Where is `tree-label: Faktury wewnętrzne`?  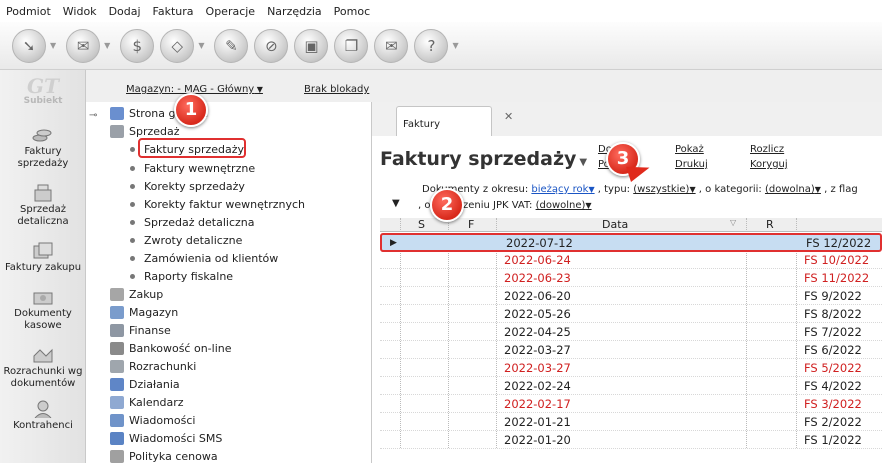 tree-label: Faktury wewnętrzne is located at coordinates (200, 168).